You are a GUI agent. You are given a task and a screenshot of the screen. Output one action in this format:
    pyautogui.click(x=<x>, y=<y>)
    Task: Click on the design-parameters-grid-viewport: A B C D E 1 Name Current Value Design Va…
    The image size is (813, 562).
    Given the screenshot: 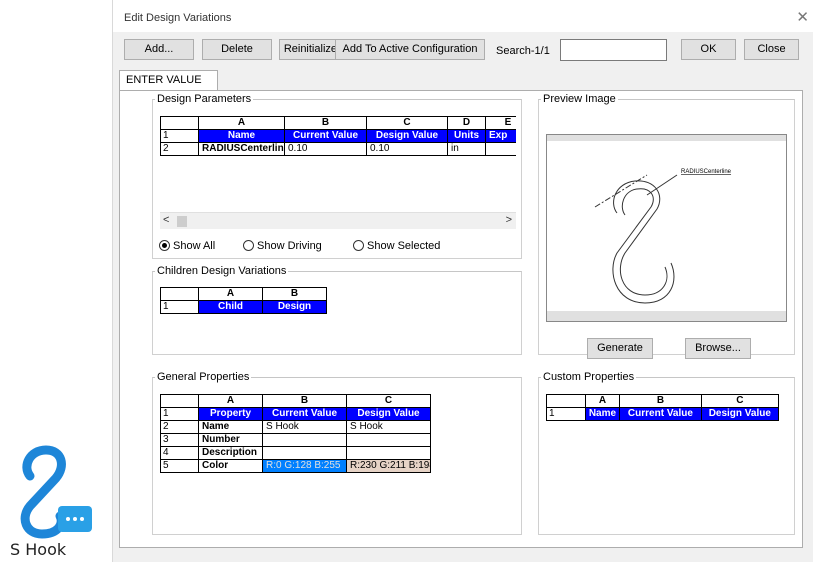 What is the action you would take?
    pyautogui.click(x=338, y=168)
    